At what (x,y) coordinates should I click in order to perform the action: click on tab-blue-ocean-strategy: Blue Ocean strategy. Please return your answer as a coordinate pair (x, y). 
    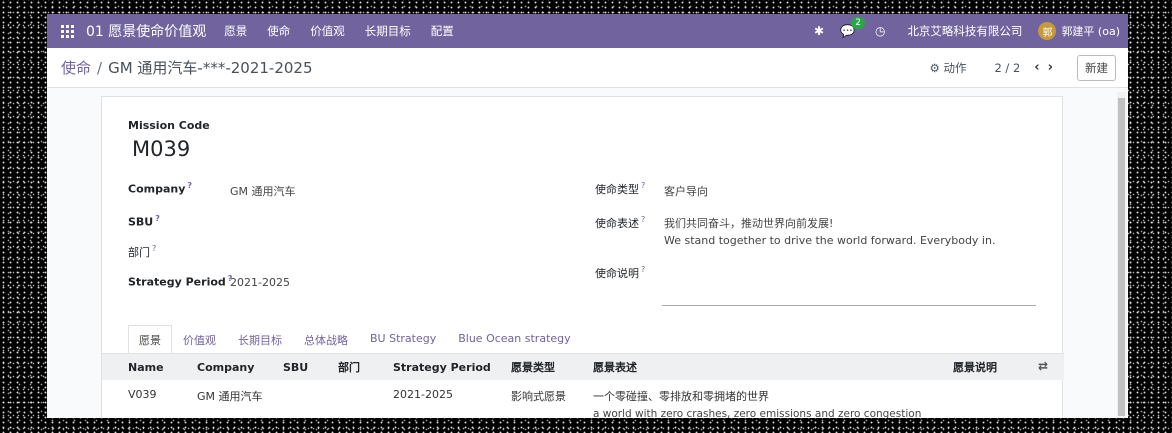
    Looking at the image, I should click on (514, 339).